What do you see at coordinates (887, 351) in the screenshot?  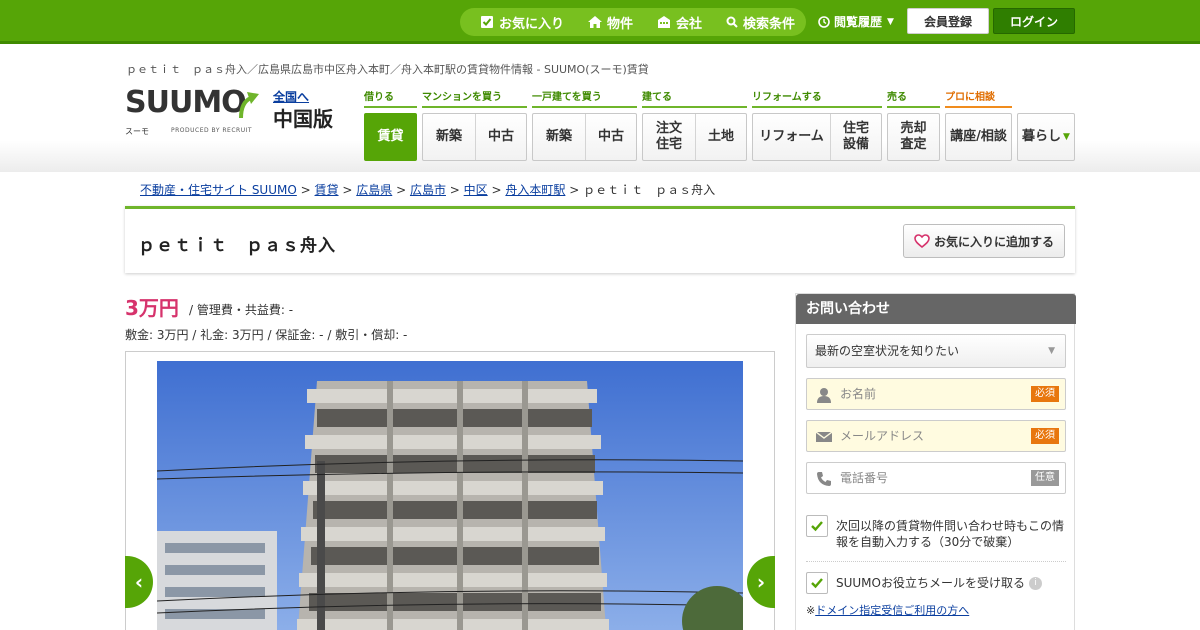 I see `inquiry-type-value: 最新の空室状況を知りたい` at bounding box center [887, 351].